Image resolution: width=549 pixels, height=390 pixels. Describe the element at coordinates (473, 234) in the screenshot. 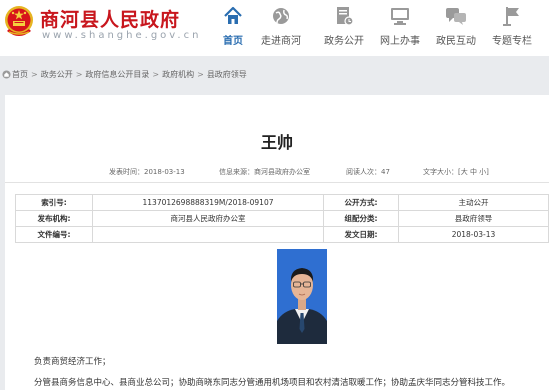

I see `date-value: 2018-03-13` at that location.